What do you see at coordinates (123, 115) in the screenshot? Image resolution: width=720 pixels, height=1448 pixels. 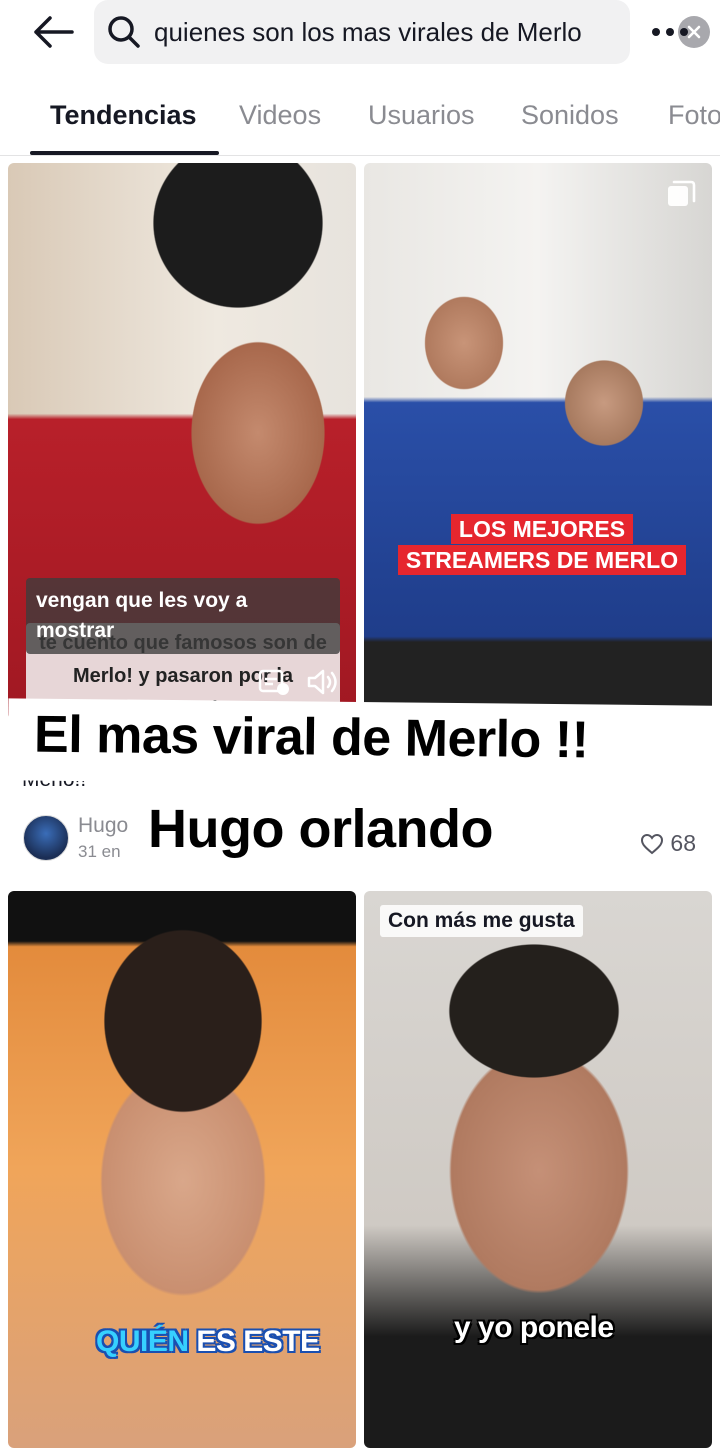 I see `tab-trending: Tendencias` at bounding box center [123, 115].